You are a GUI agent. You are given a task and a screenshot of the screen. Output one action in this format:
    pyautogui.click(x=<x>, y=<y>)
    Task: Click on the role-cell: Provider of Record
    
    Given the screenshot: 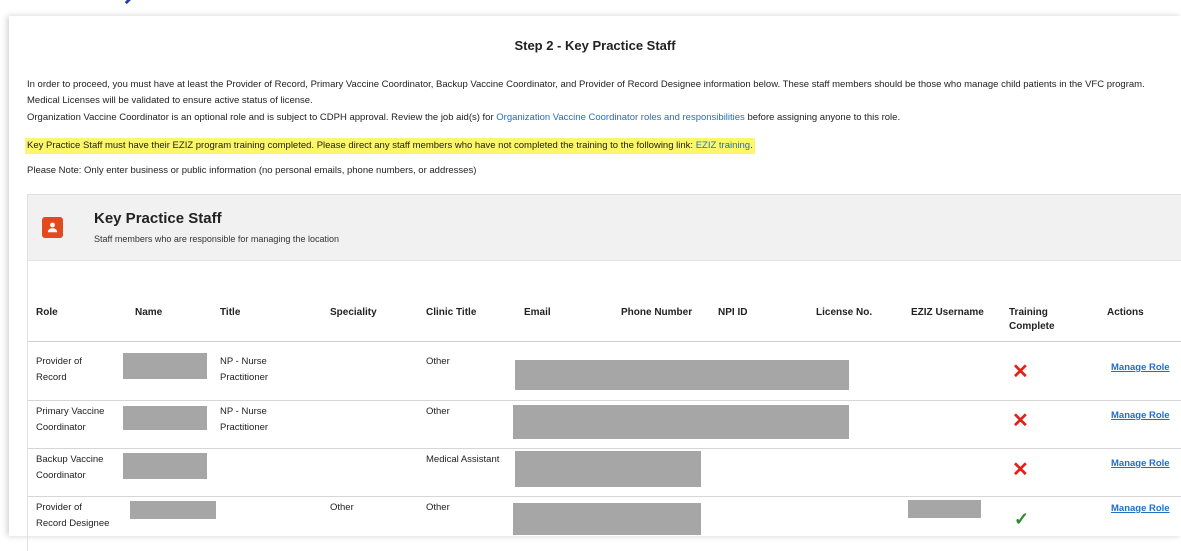 What is the action you would take?
    pyautogui.click(x=59, y=370)
    